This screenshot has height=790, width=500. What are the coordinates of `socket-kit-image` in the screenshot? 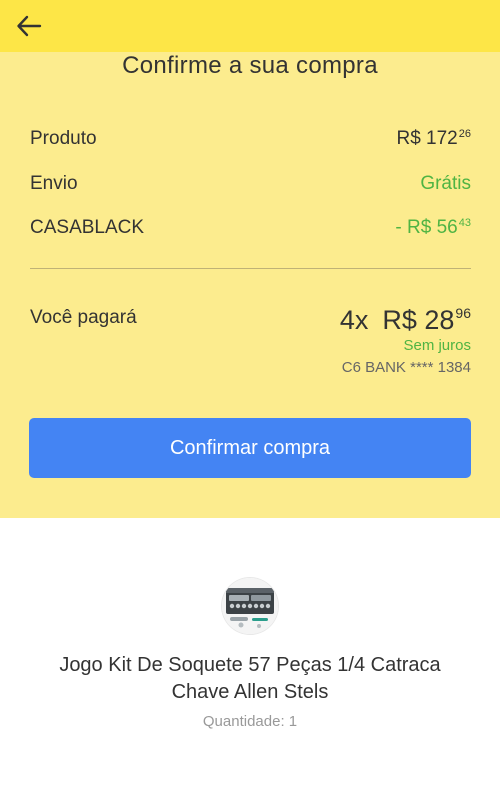 It's located at (250, 606).